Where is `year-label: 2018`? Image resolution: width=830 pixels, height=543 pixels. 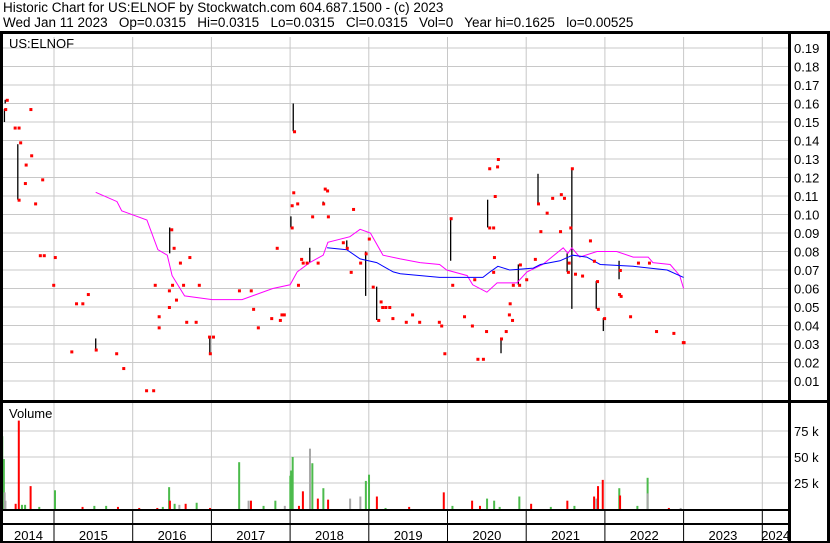
year-label: 2018 is located at coordinates (329, 535).